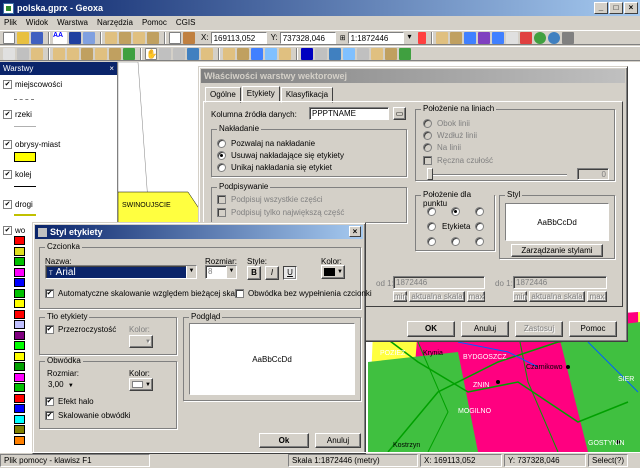 The height and width of the screenshot is (468, 640). I want to click on italic-button: I, so click(272, 273).